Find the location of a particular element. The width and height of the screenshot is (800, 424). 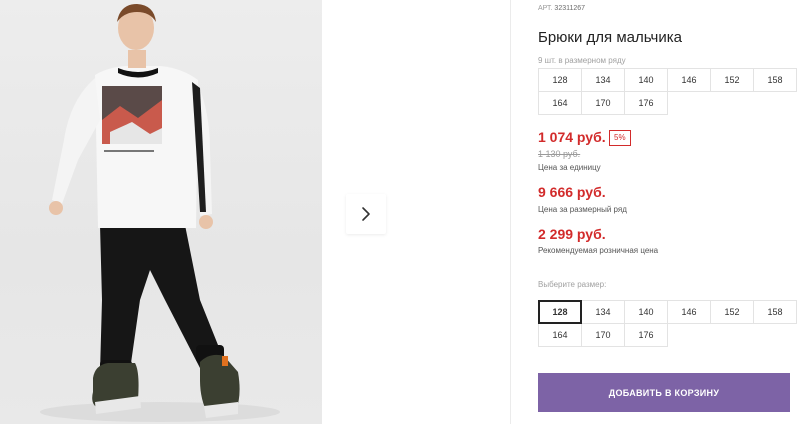

pack-size-cell: 170 is located at coordinates (603, 103).